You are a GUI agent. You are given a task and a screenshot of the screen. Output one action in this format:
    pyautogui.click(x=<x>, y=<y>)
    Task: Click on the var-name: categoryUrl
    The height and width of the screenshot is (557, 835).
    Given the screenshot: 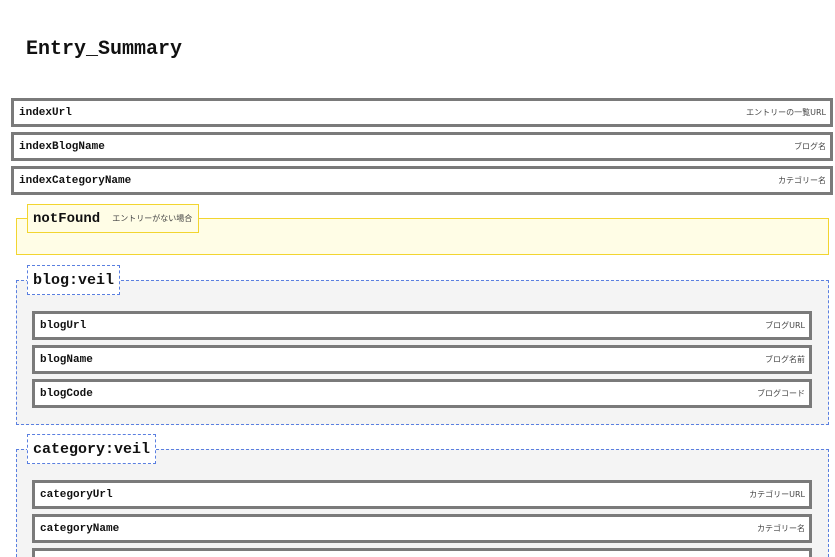 What is the action you would take?
    pyautogui.click(x=76, y=494)
    